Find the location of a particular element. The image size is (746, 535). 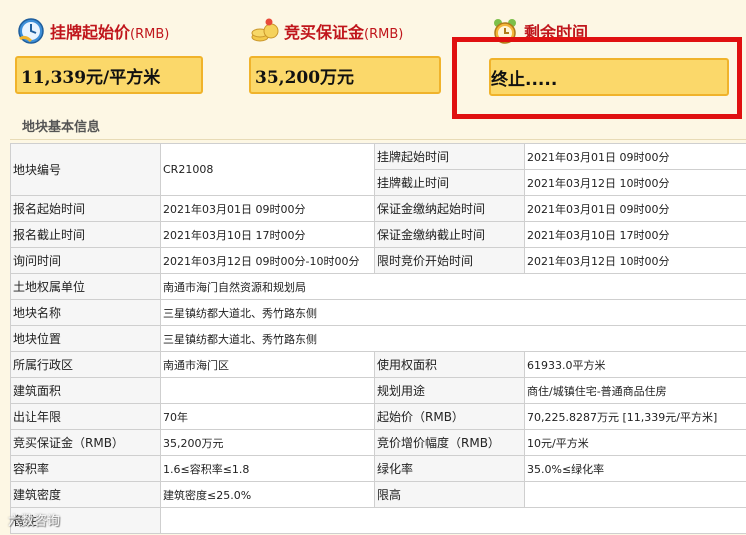

section-title: 地块基本信息 is located at coordinates (61, 127).